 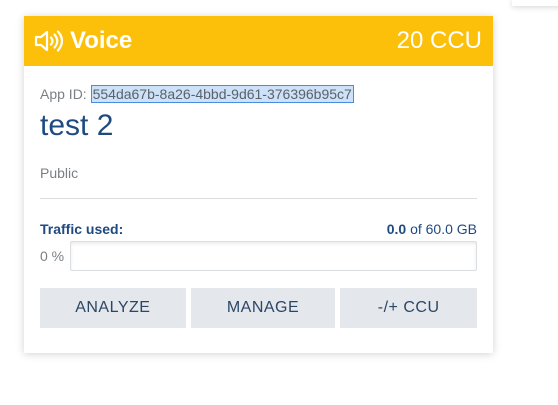 What do you see at coordinates (63, 94) in the screenshot?
I see `app-id-label: App ID:` at bounding box center [63, 94].